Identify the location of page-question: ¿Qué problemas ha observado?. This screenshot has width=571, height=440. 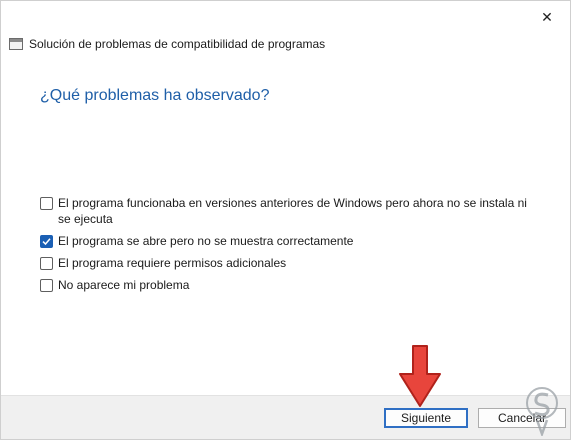
(155, 95).